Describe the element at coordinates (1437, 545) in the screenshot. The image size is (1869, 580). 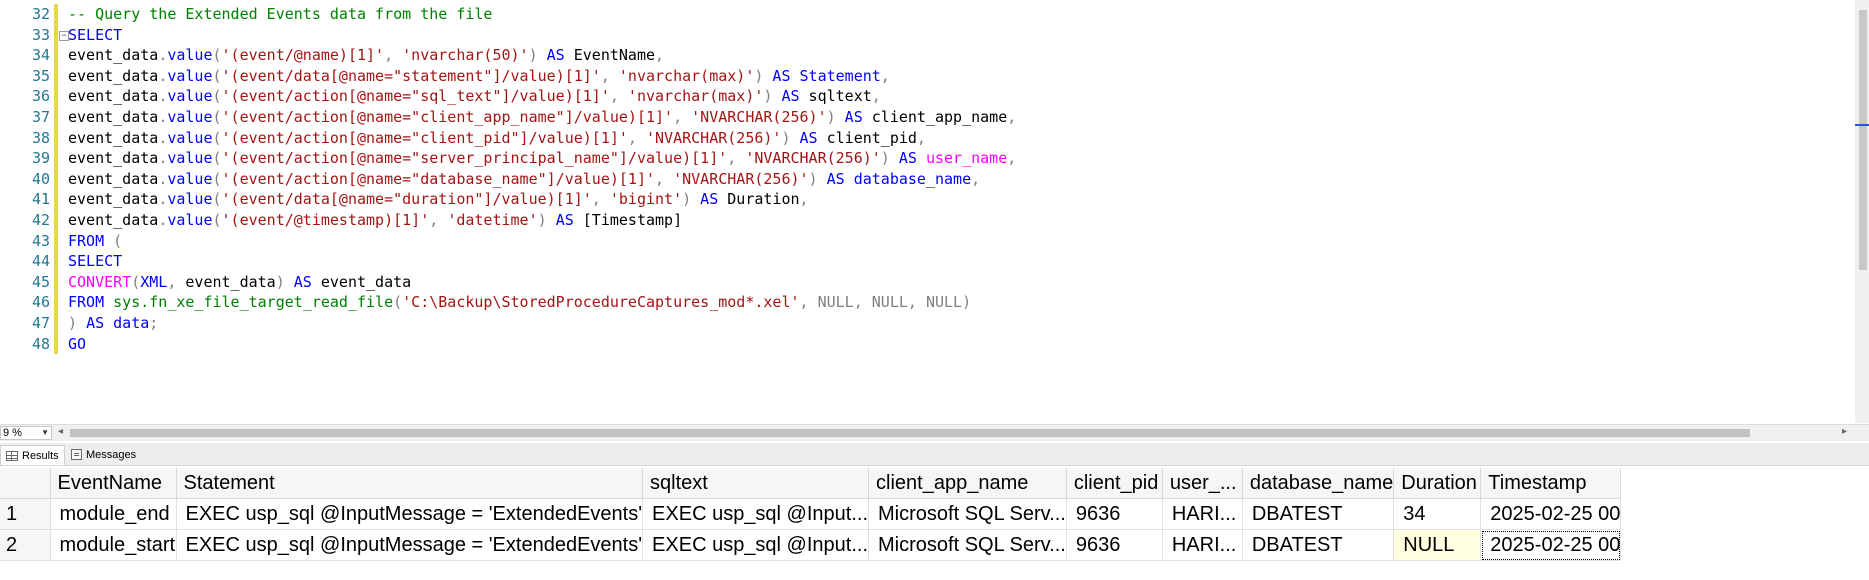
I see `table-cell: NULL` at that location.